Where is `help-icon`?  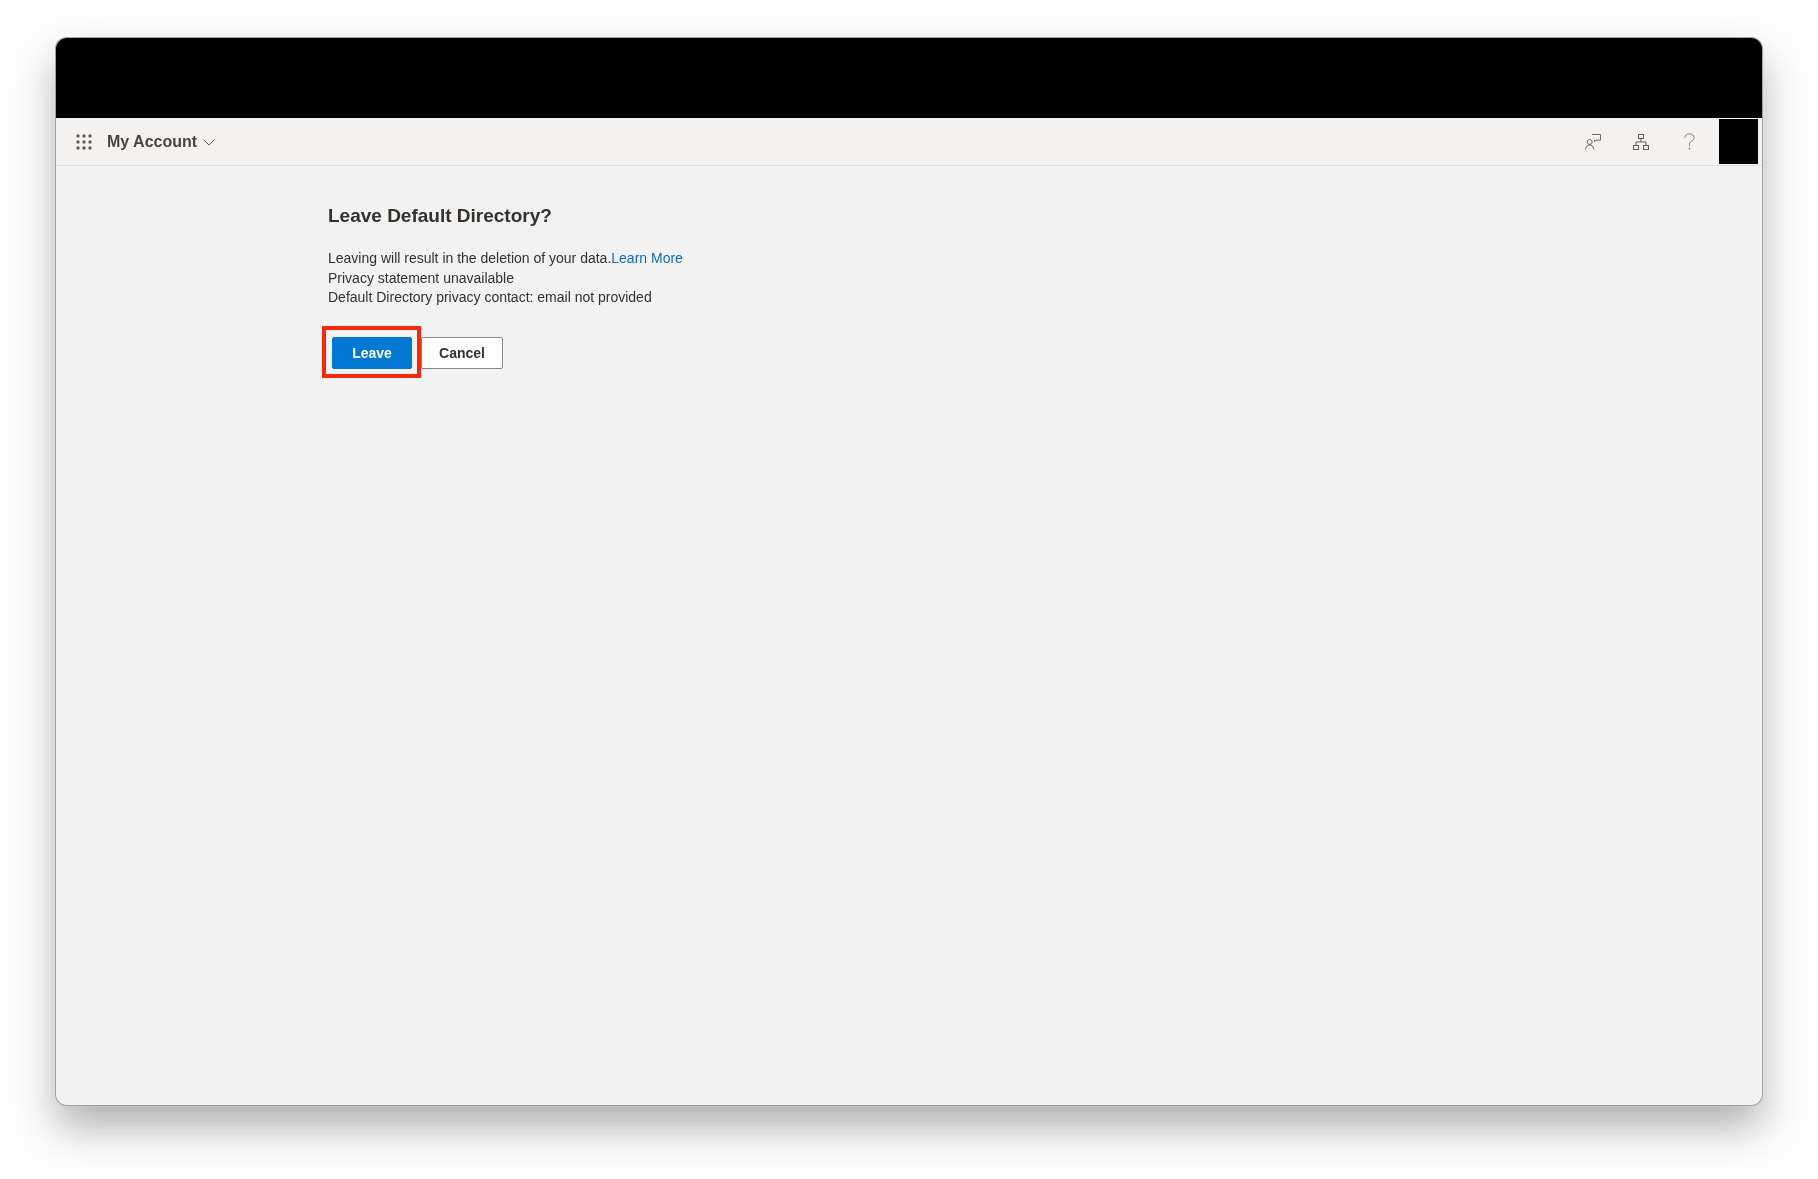 help-icon is located at coordinates (1689, 141).